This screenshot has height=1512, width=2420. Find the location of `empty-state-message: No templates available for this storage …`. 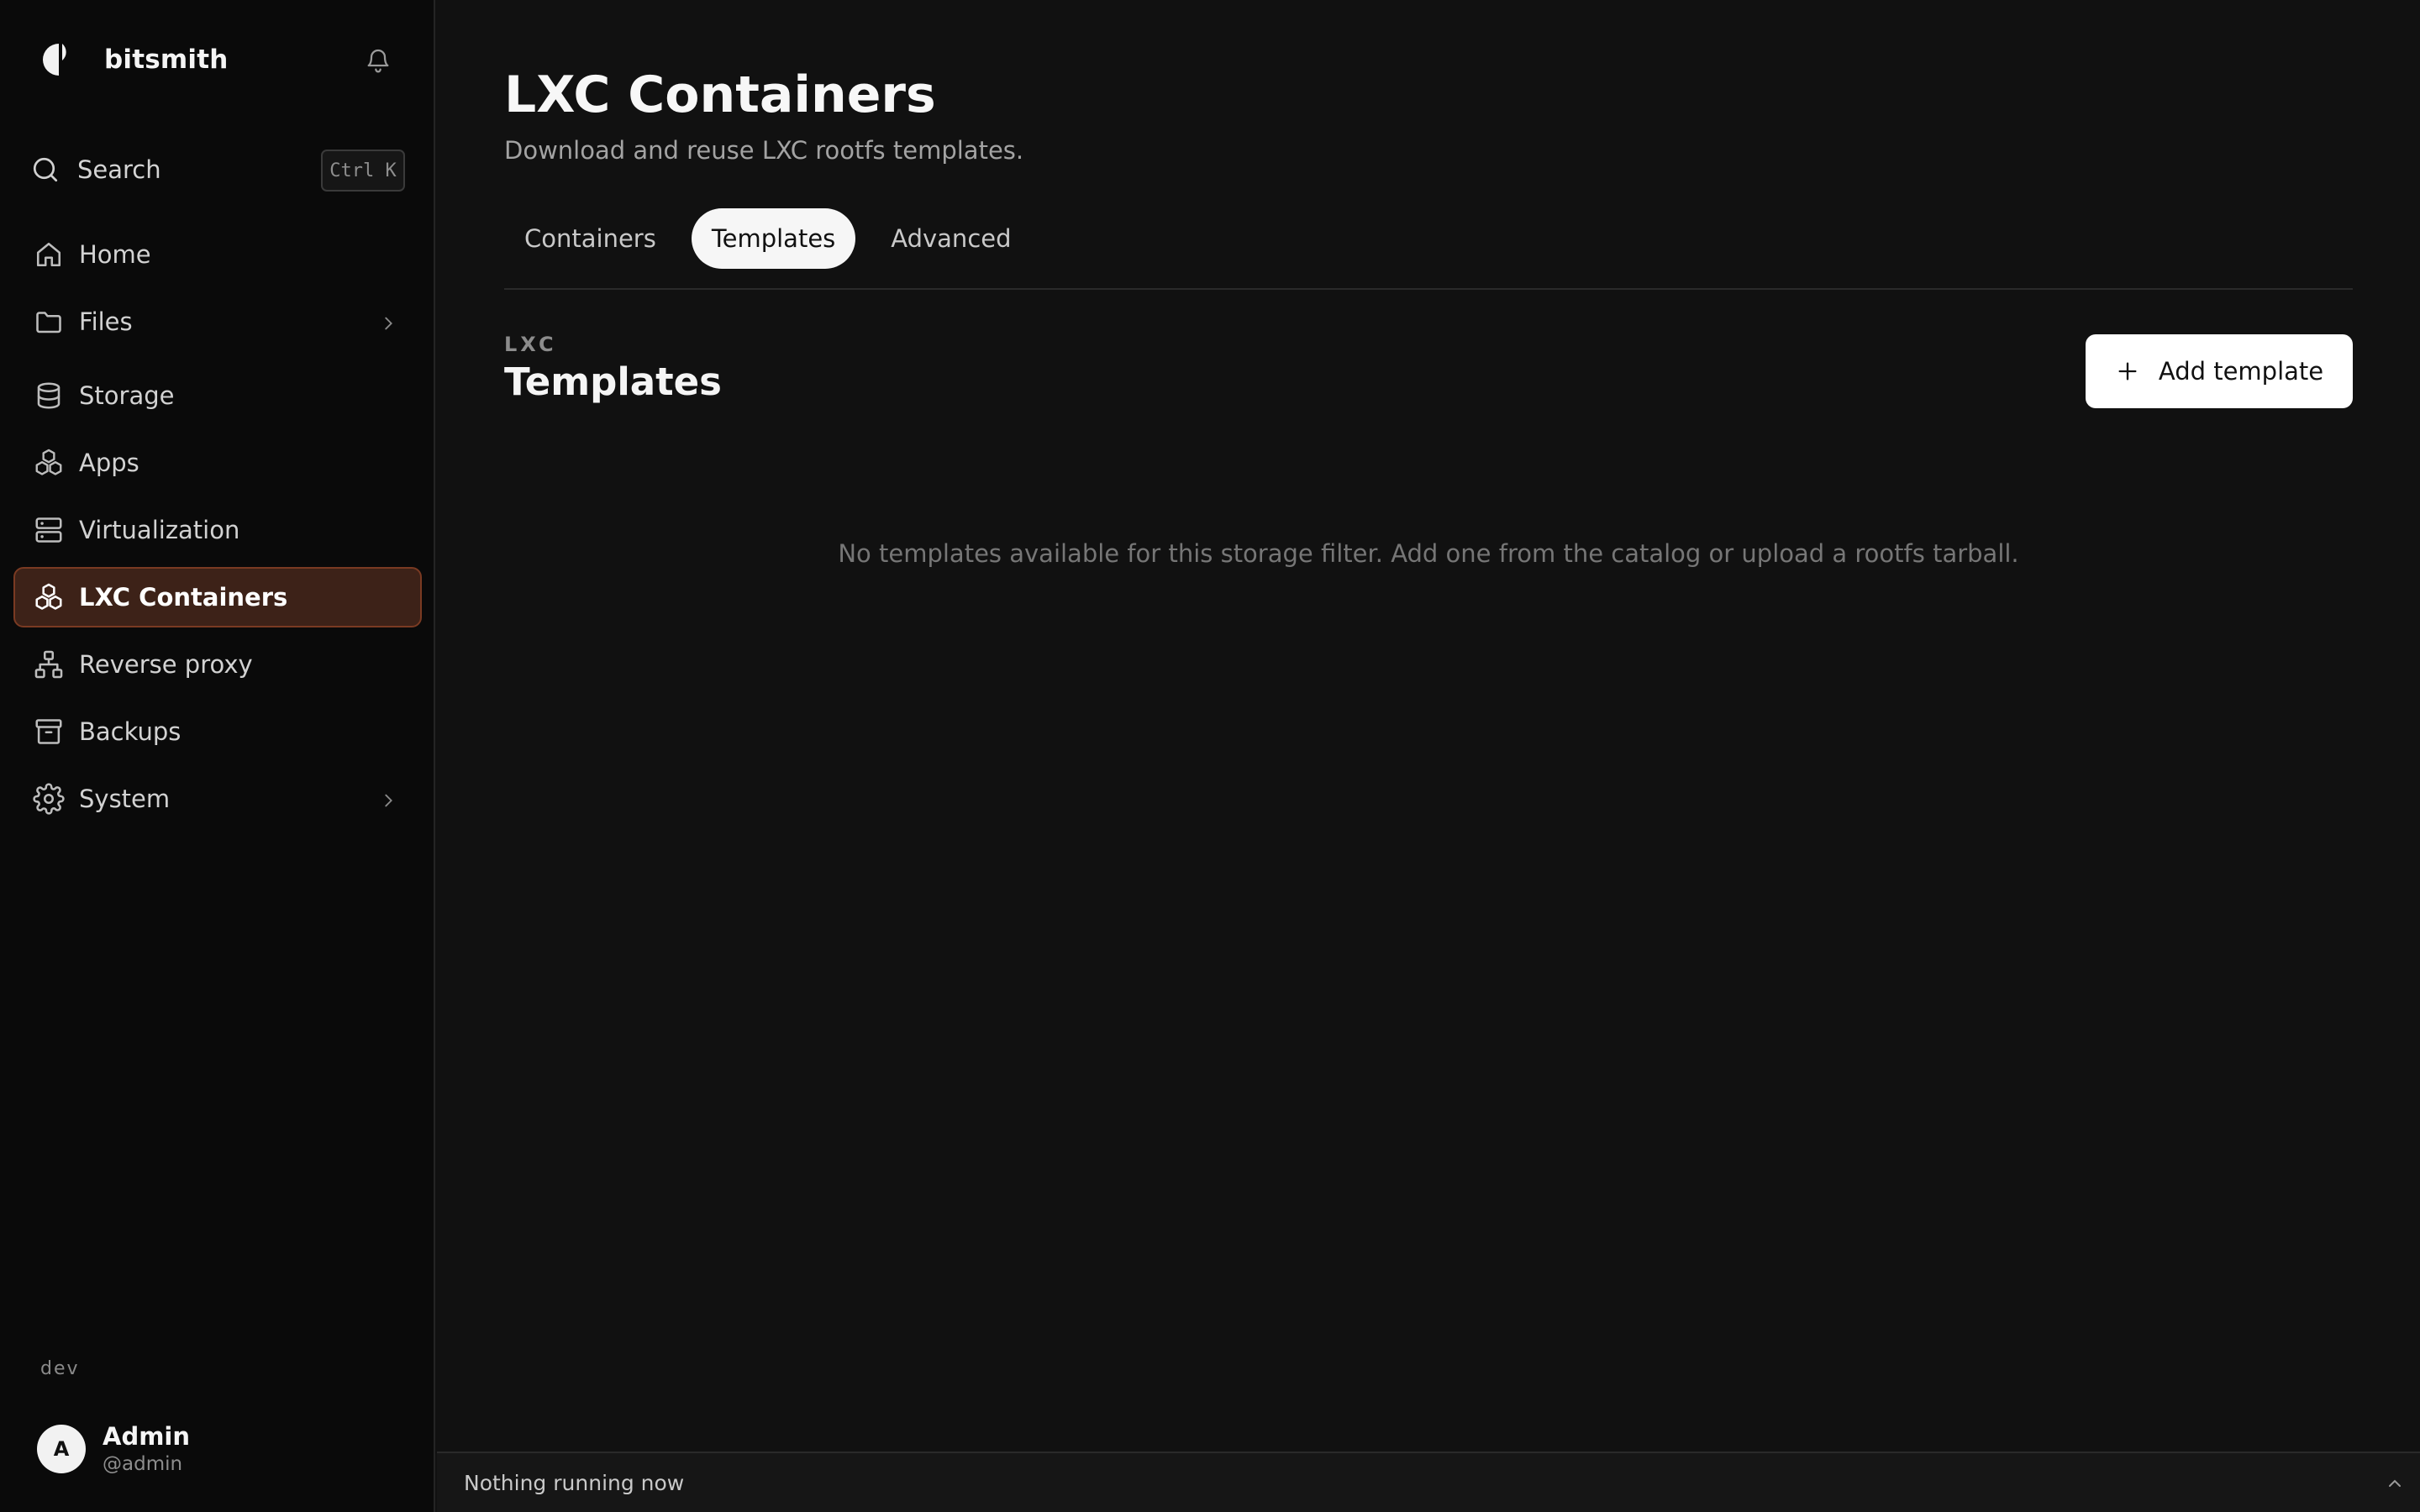

empty-state-message: No templates available for this storage … is located at coordinates (1428, 553).